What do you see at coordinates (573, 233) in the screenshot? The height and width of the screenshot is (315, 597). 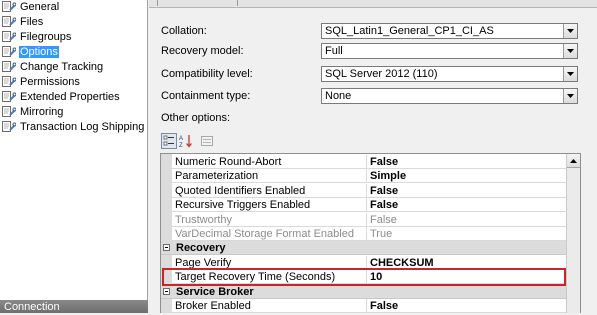 I see `vertical-scrollbar` at bounding box center [573, 233].